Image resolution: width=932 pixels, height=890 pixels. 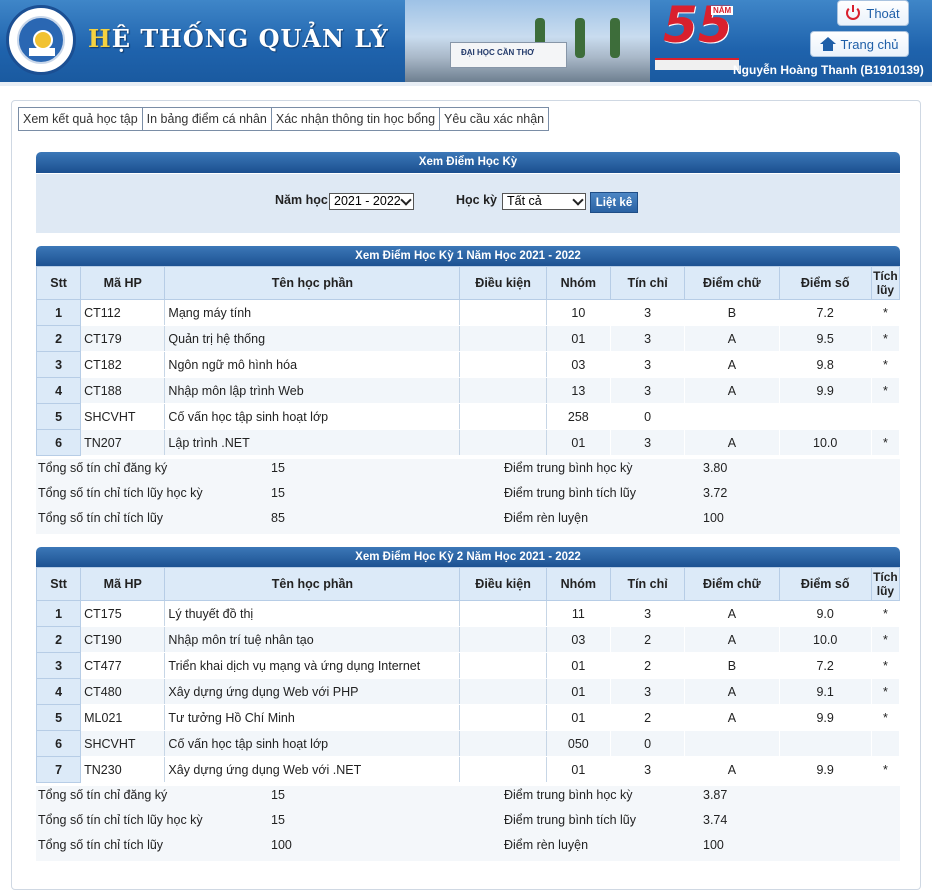 I want to click on cell-score, so click(x=825, y=743).